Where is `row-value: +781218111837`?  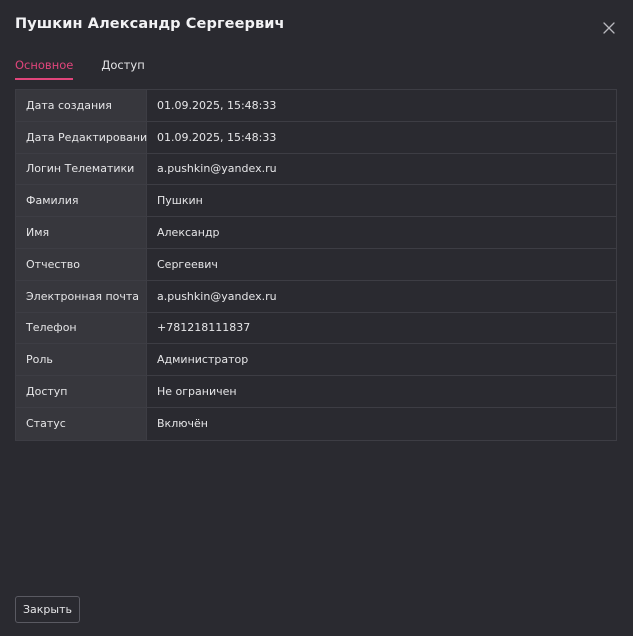 row-value: +781218111837 is located at coordinates (381, 328).